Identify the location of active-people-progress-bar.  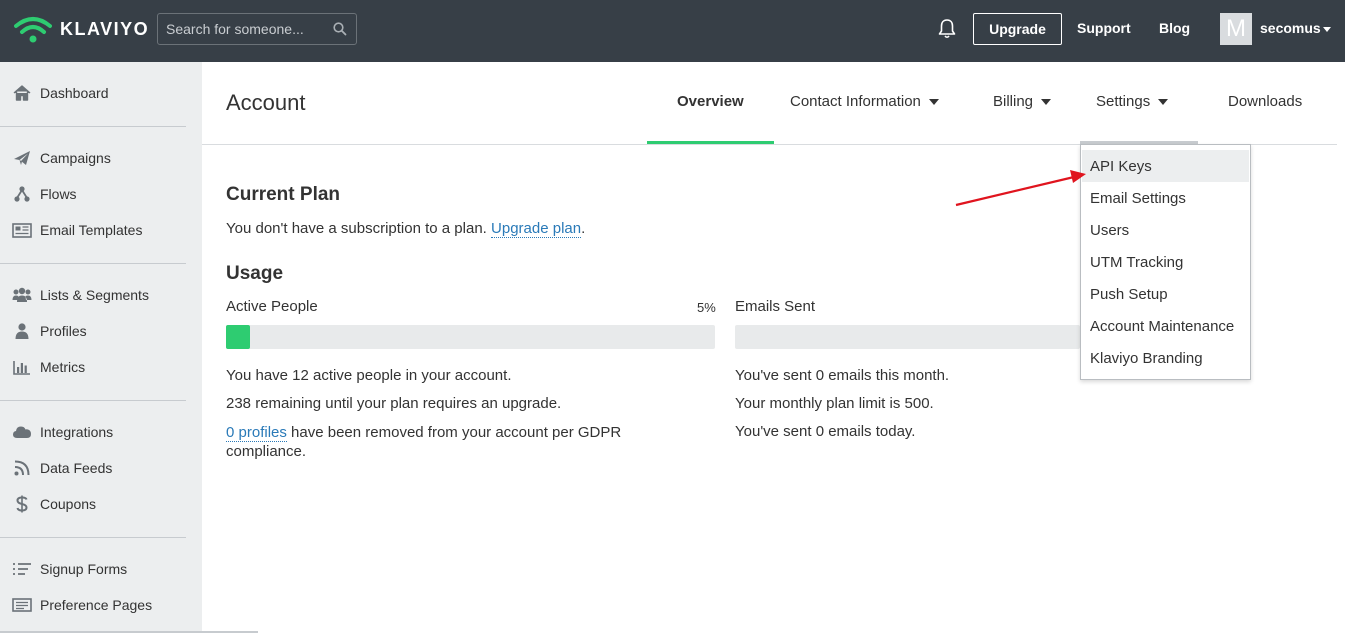
(470, 337).